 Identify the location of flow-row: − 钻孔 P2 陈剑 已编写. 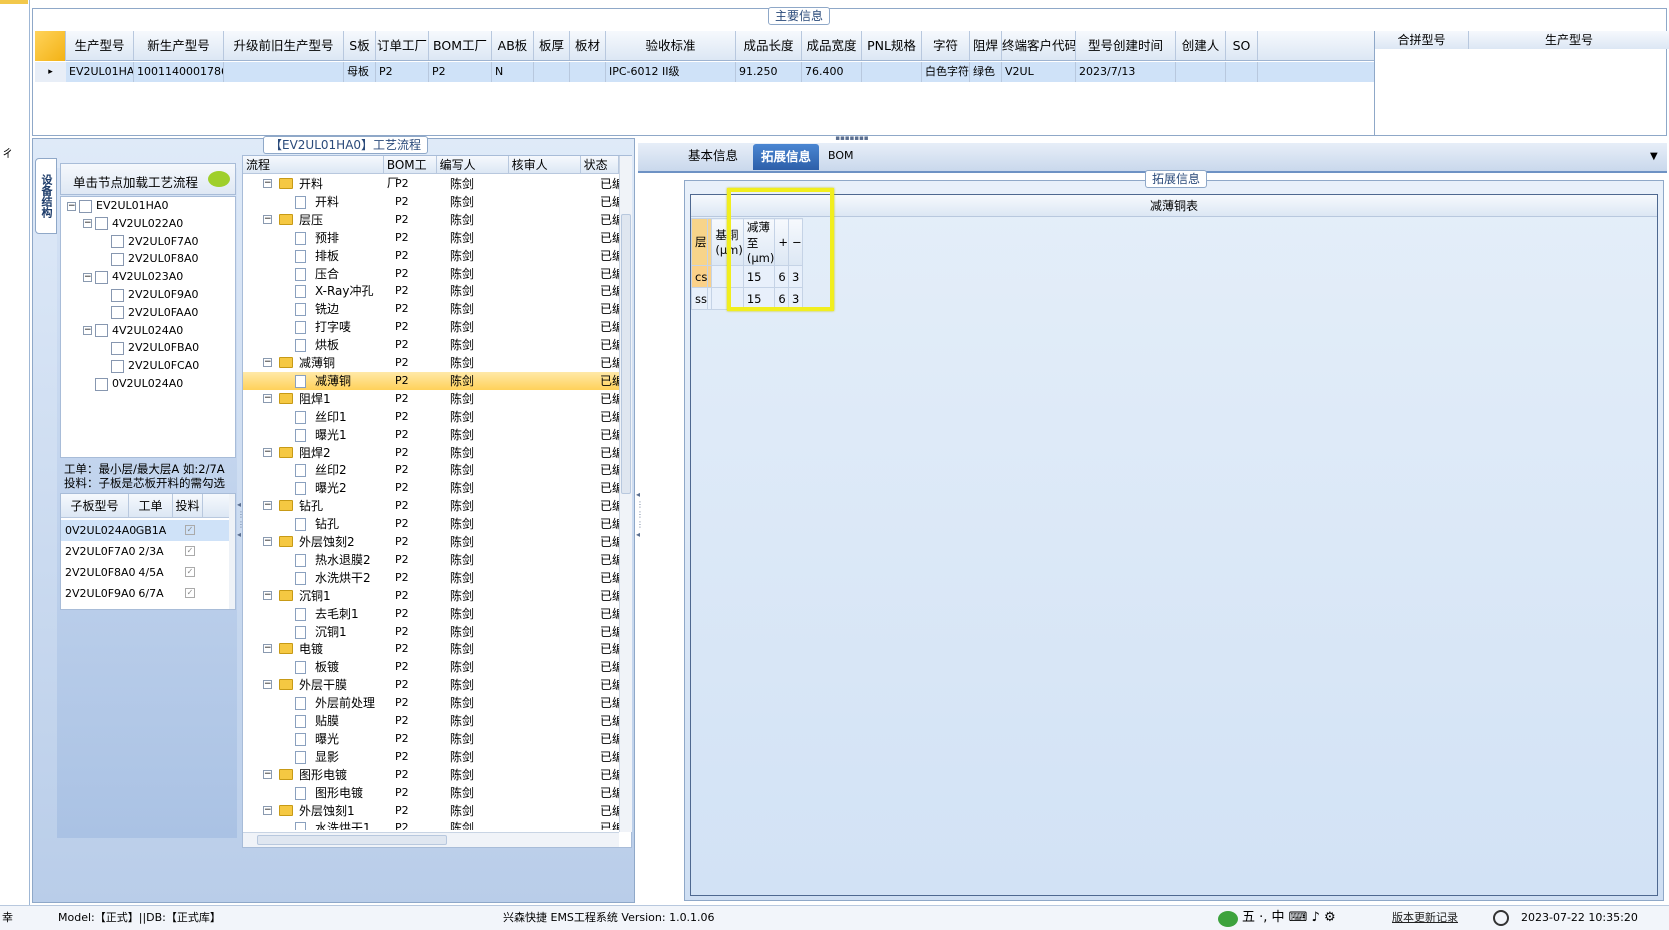
(431, 506).